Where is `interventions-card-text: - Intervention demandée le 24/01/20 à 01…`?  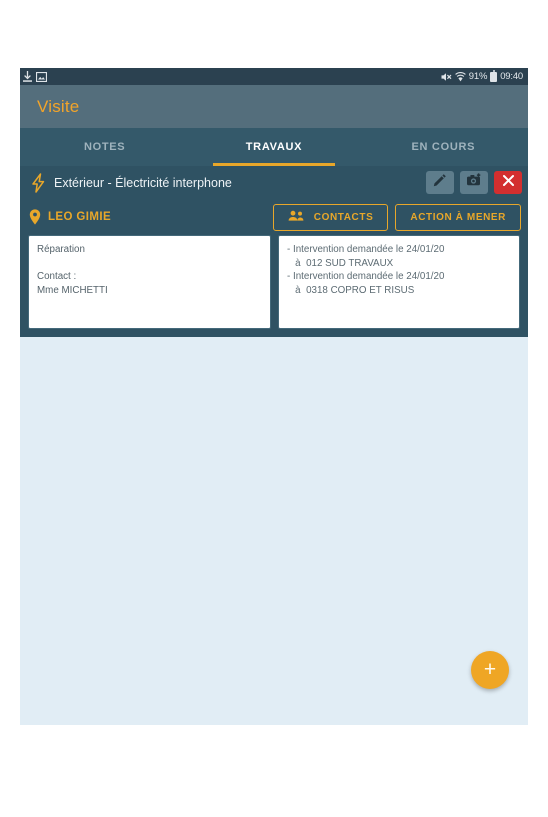 interventions-card-text: - Intervention demandée le 24/01/20 à 01… is located at coordinates (366, 270).